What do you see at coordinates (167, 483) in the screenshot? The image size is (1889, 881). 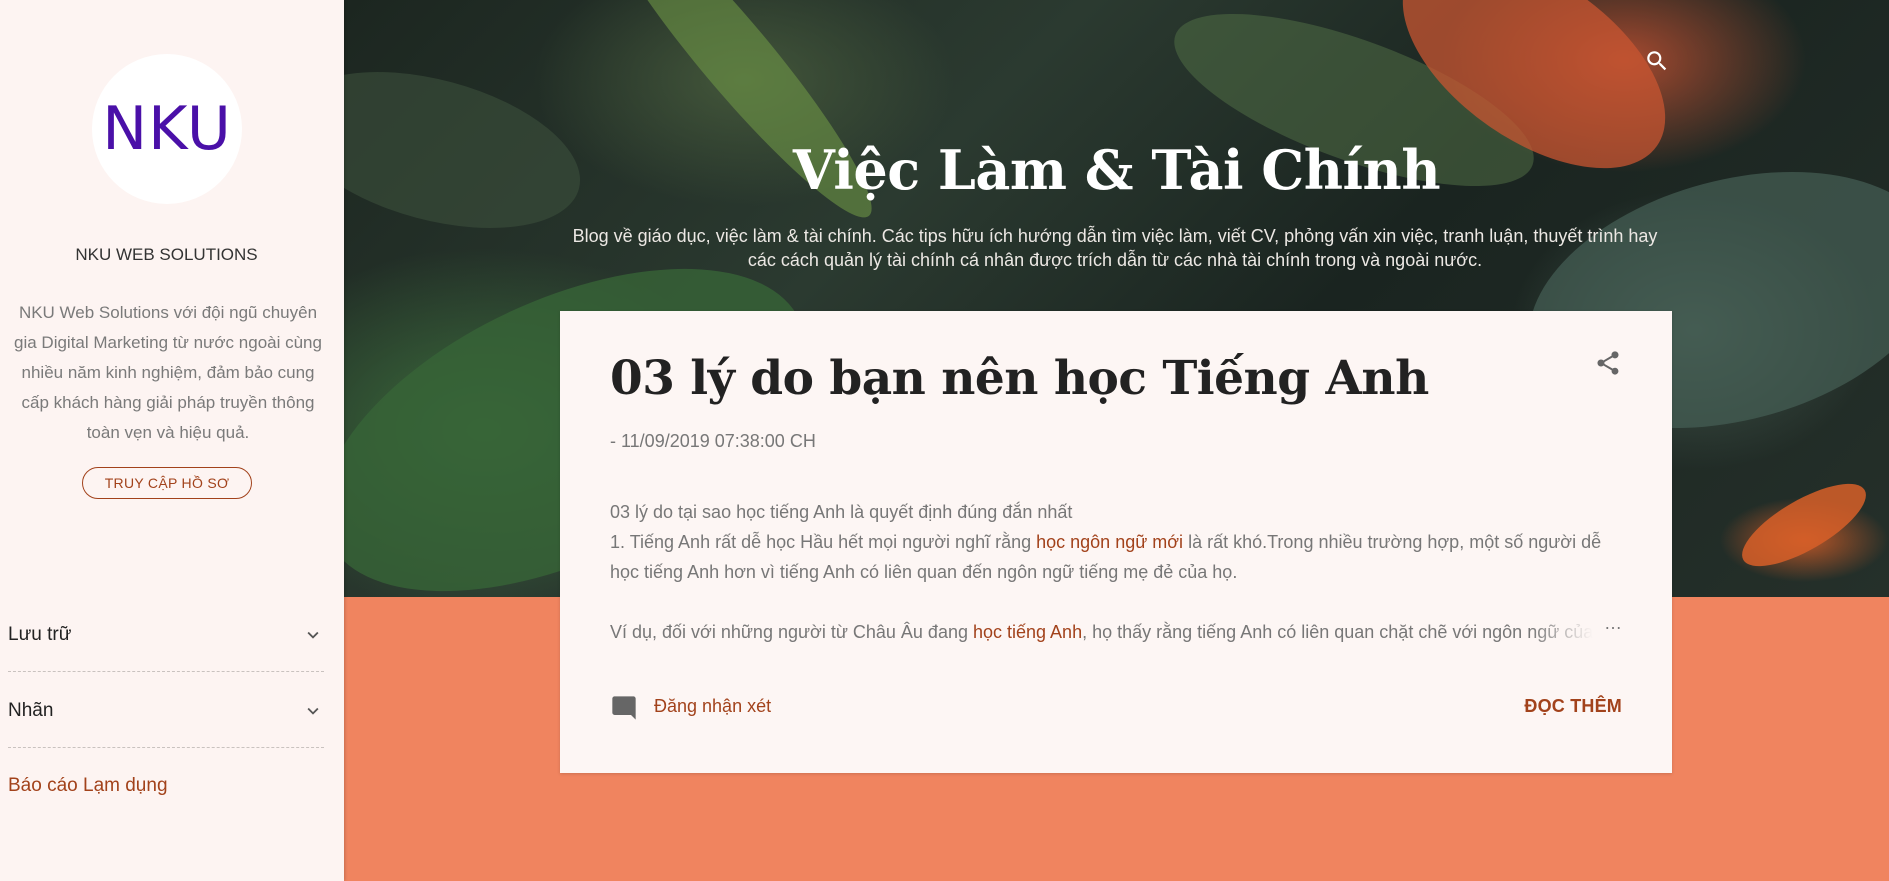 I see `visit-profile-button: TRUY CẬP HỒ SƠ` at bounding box center [167, 483].